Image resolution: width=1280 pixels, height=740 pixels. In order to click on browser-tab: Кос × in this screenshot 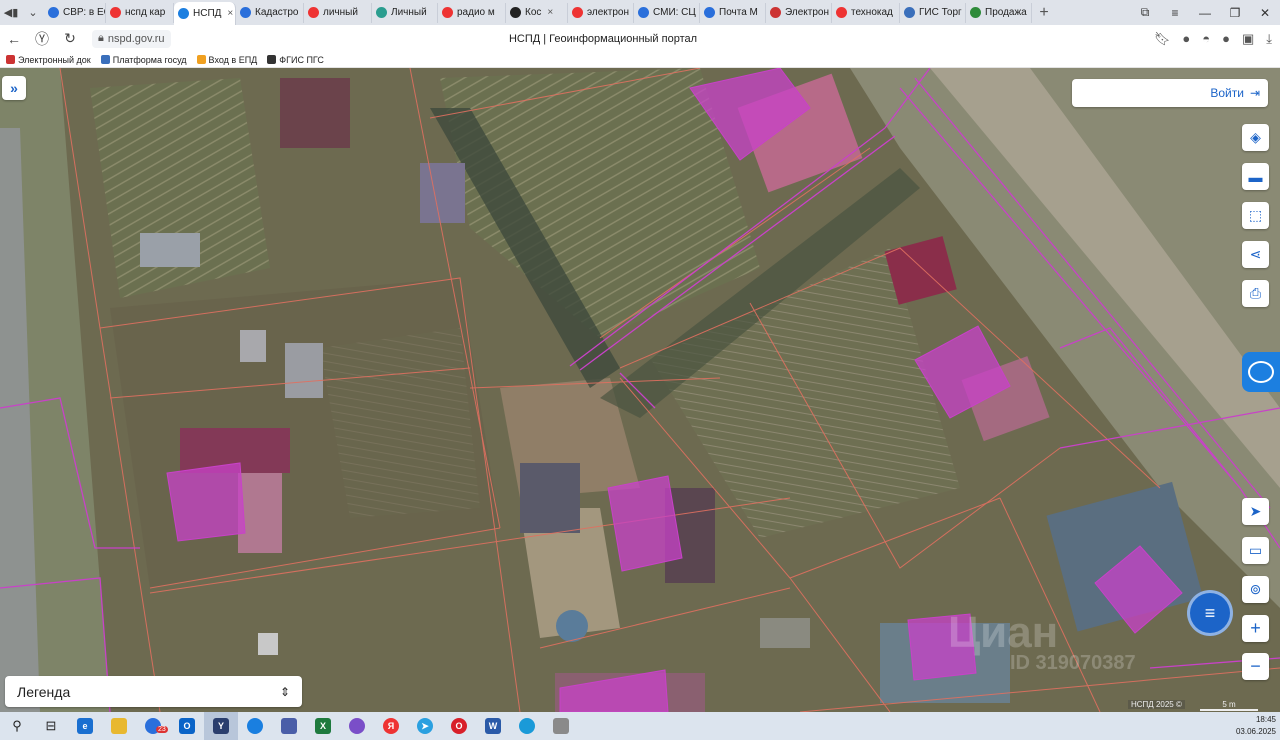, I will do `click(537, 12)`.